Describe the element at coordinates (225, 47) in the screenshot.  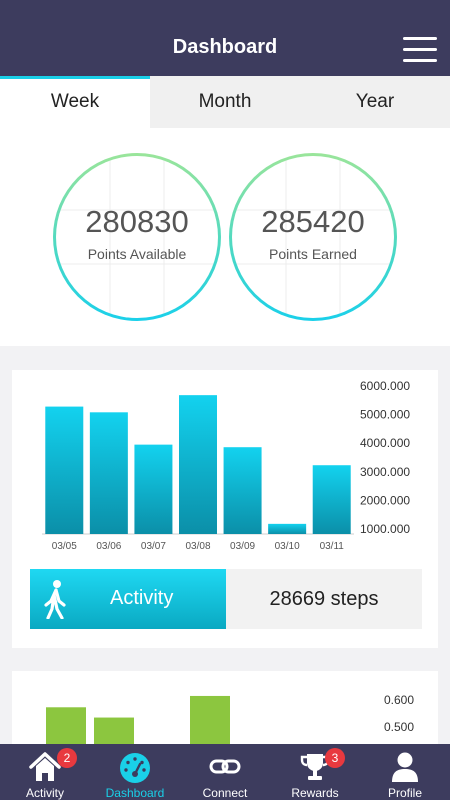
I see `page-title: Dashboard` at that location.